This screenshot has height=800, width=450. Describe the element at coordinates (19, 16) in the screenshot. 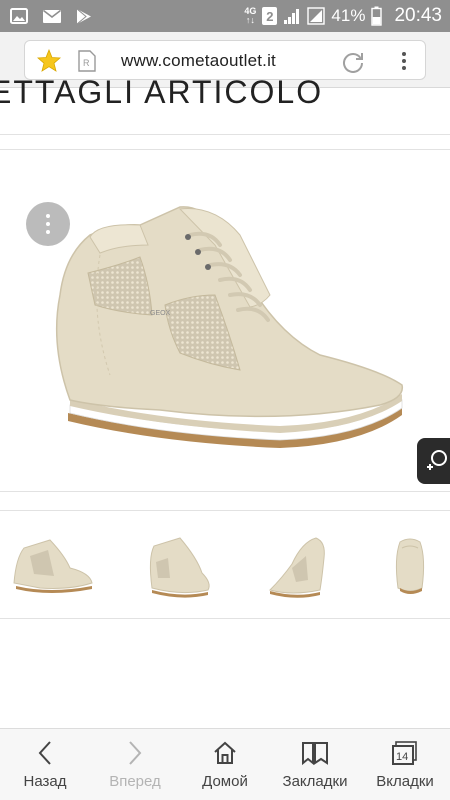

I see `gallery-icon` at that location.